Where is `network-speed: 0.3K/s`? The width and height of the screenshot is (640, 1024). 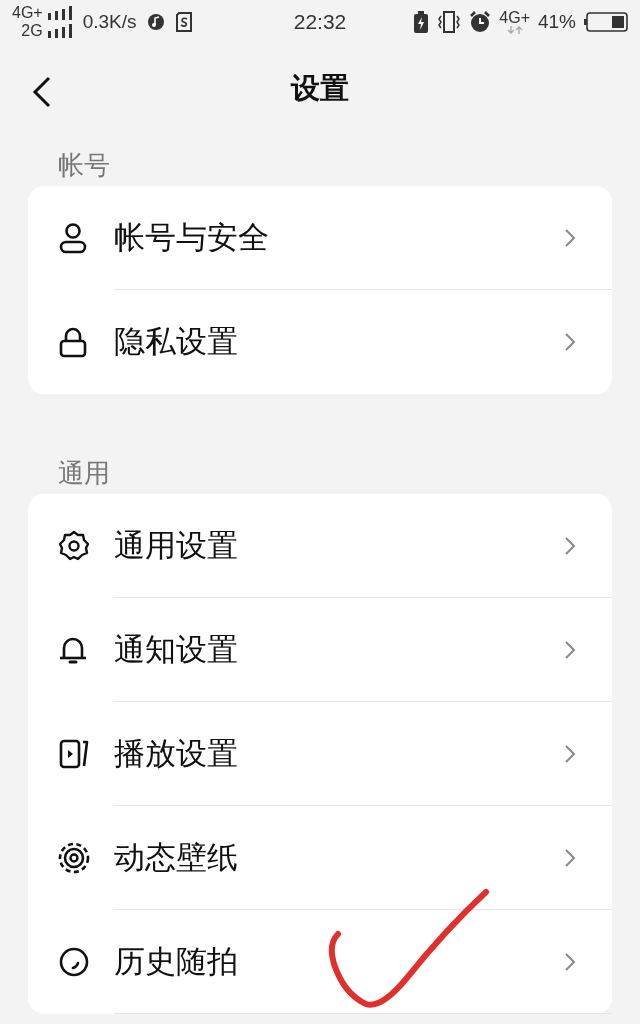 network-speed: 0.3K/s is located at coordinates (109, 22).